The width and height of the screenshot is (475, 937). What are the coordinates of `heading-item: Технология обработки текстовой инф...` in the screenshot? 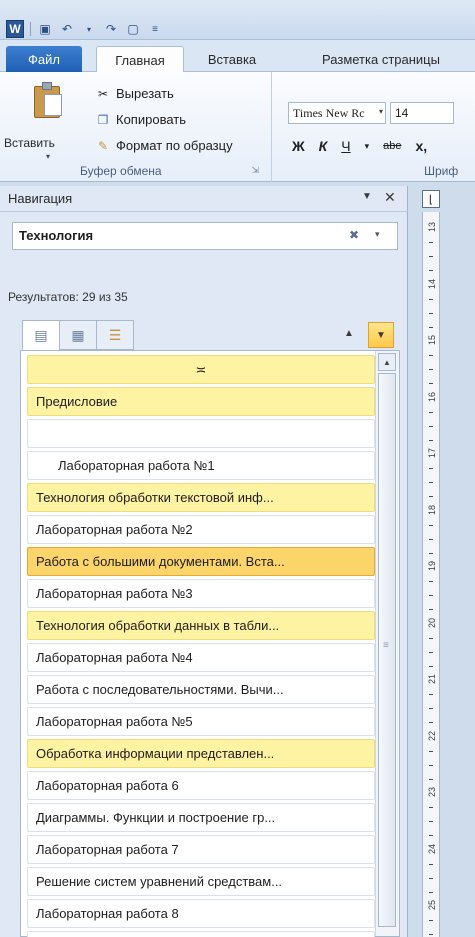 It's located at (201, 497).